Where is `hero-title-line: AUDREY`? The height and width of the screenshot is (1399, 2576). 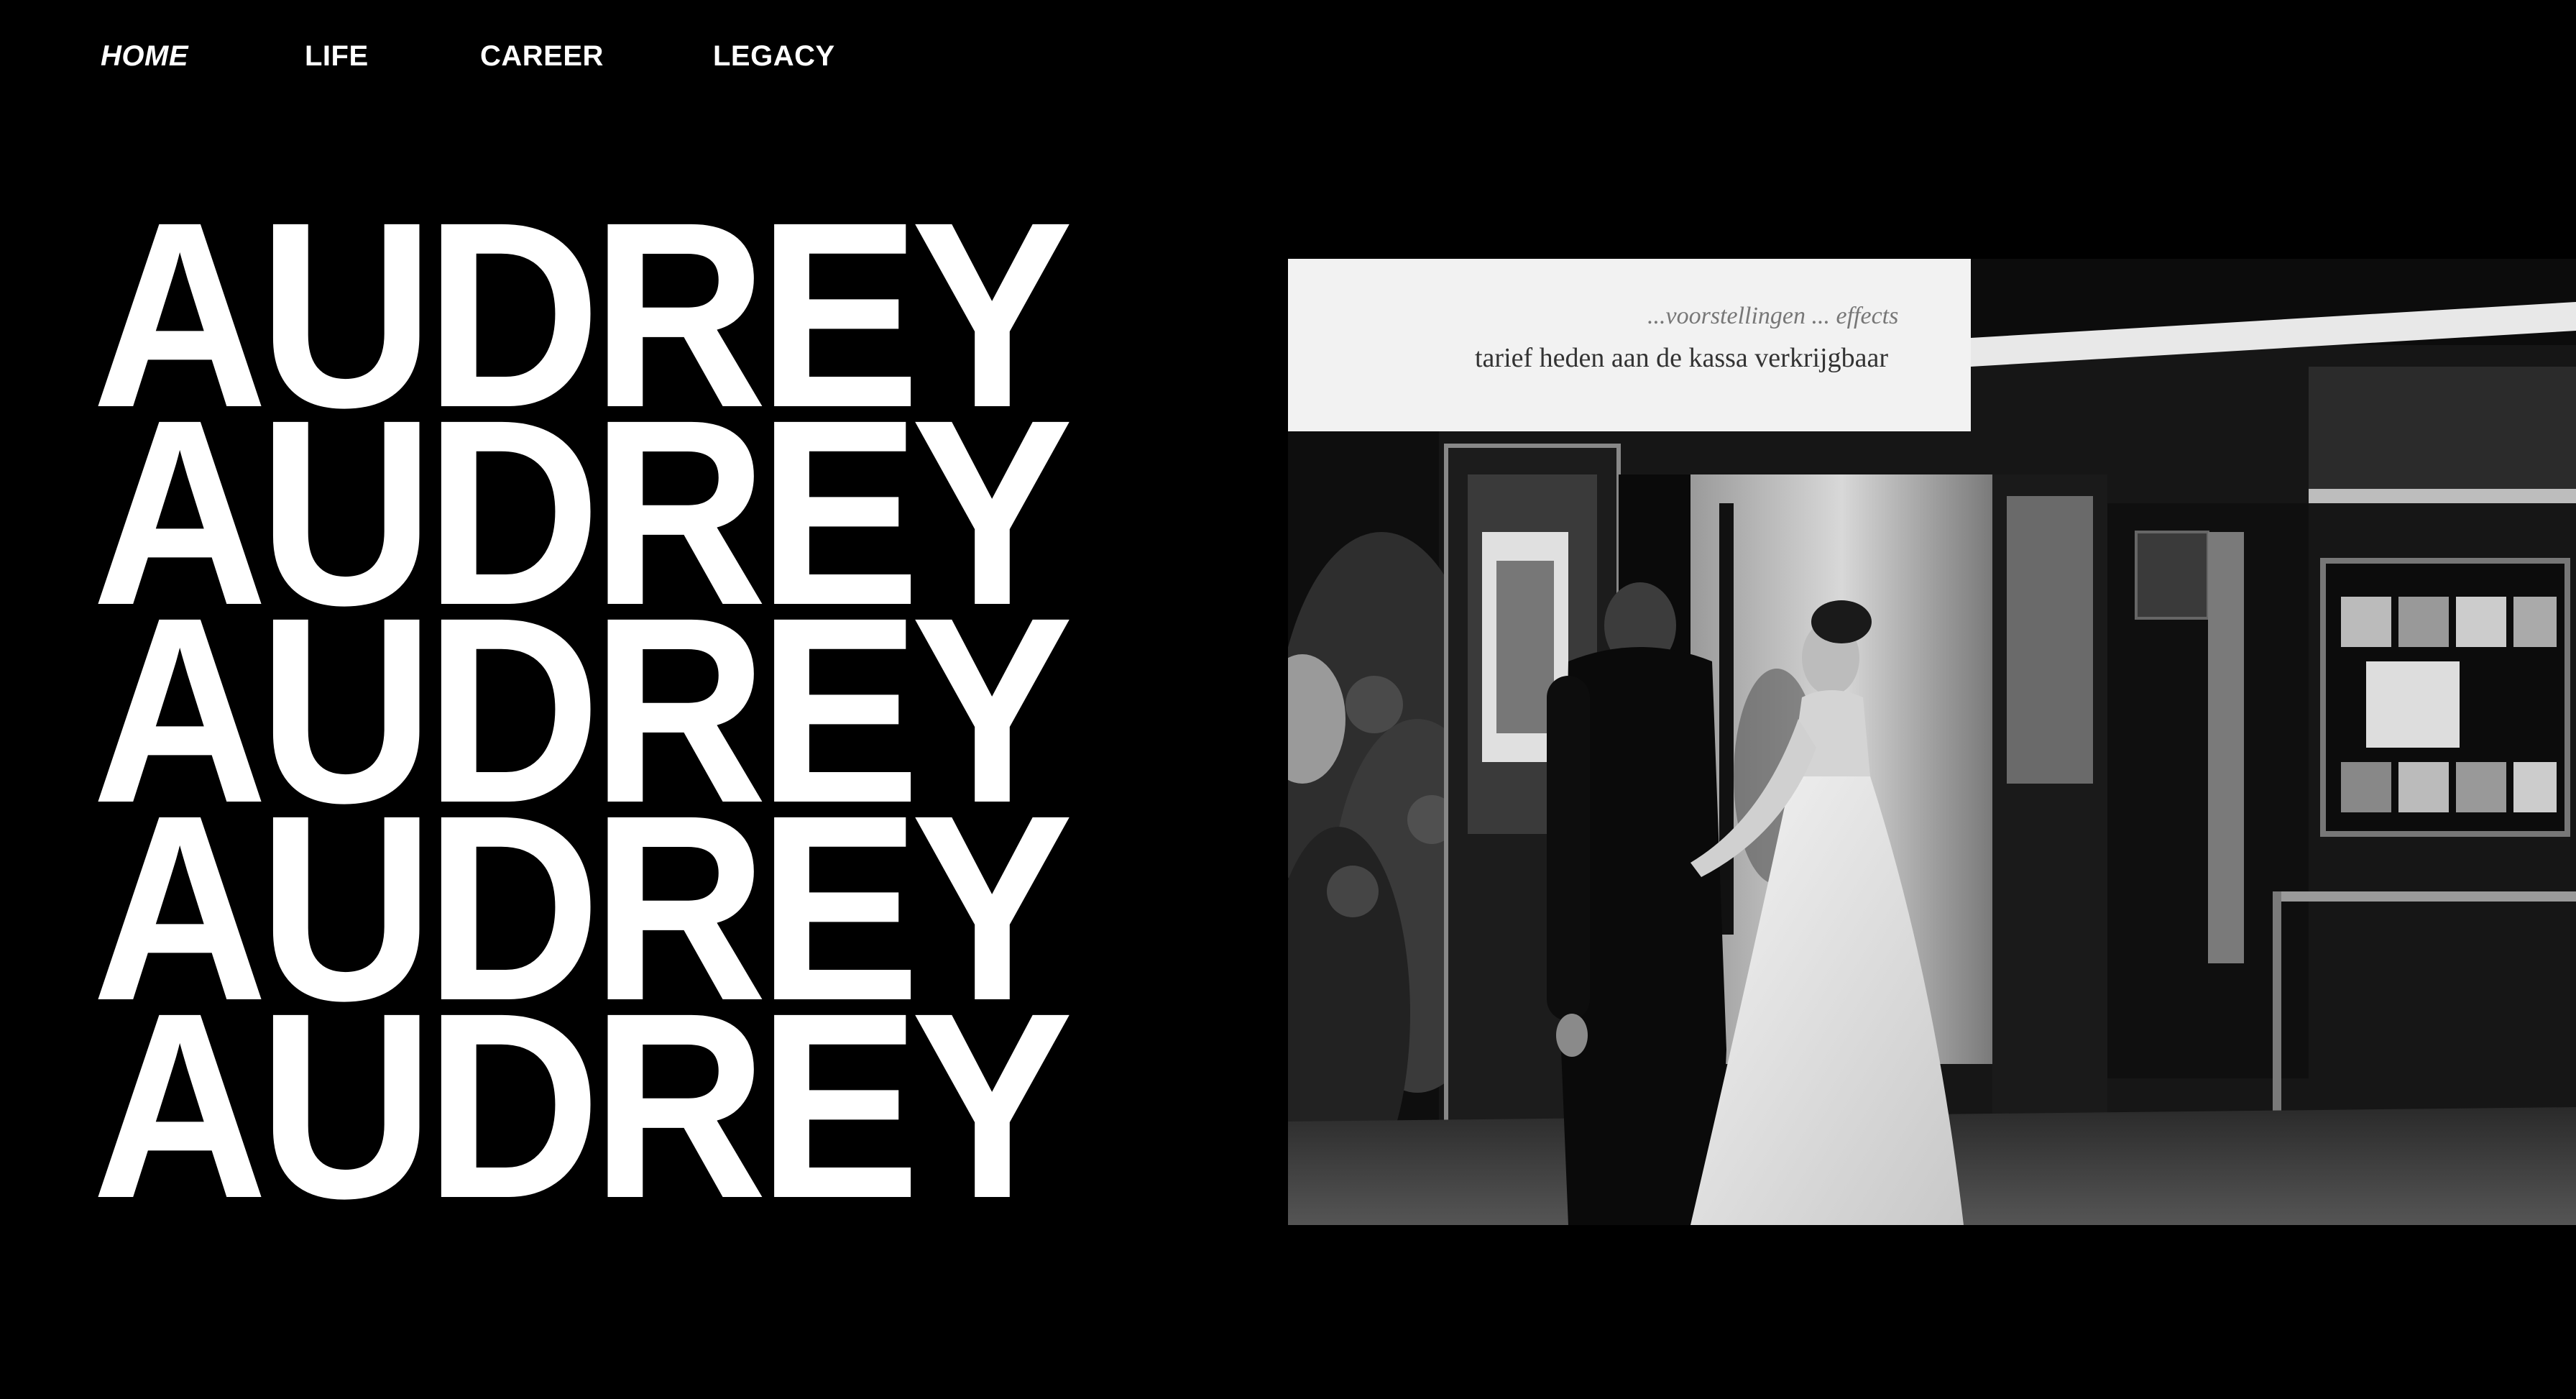 hero-title-line: AUDREY is located at coordinates (582, 1106).